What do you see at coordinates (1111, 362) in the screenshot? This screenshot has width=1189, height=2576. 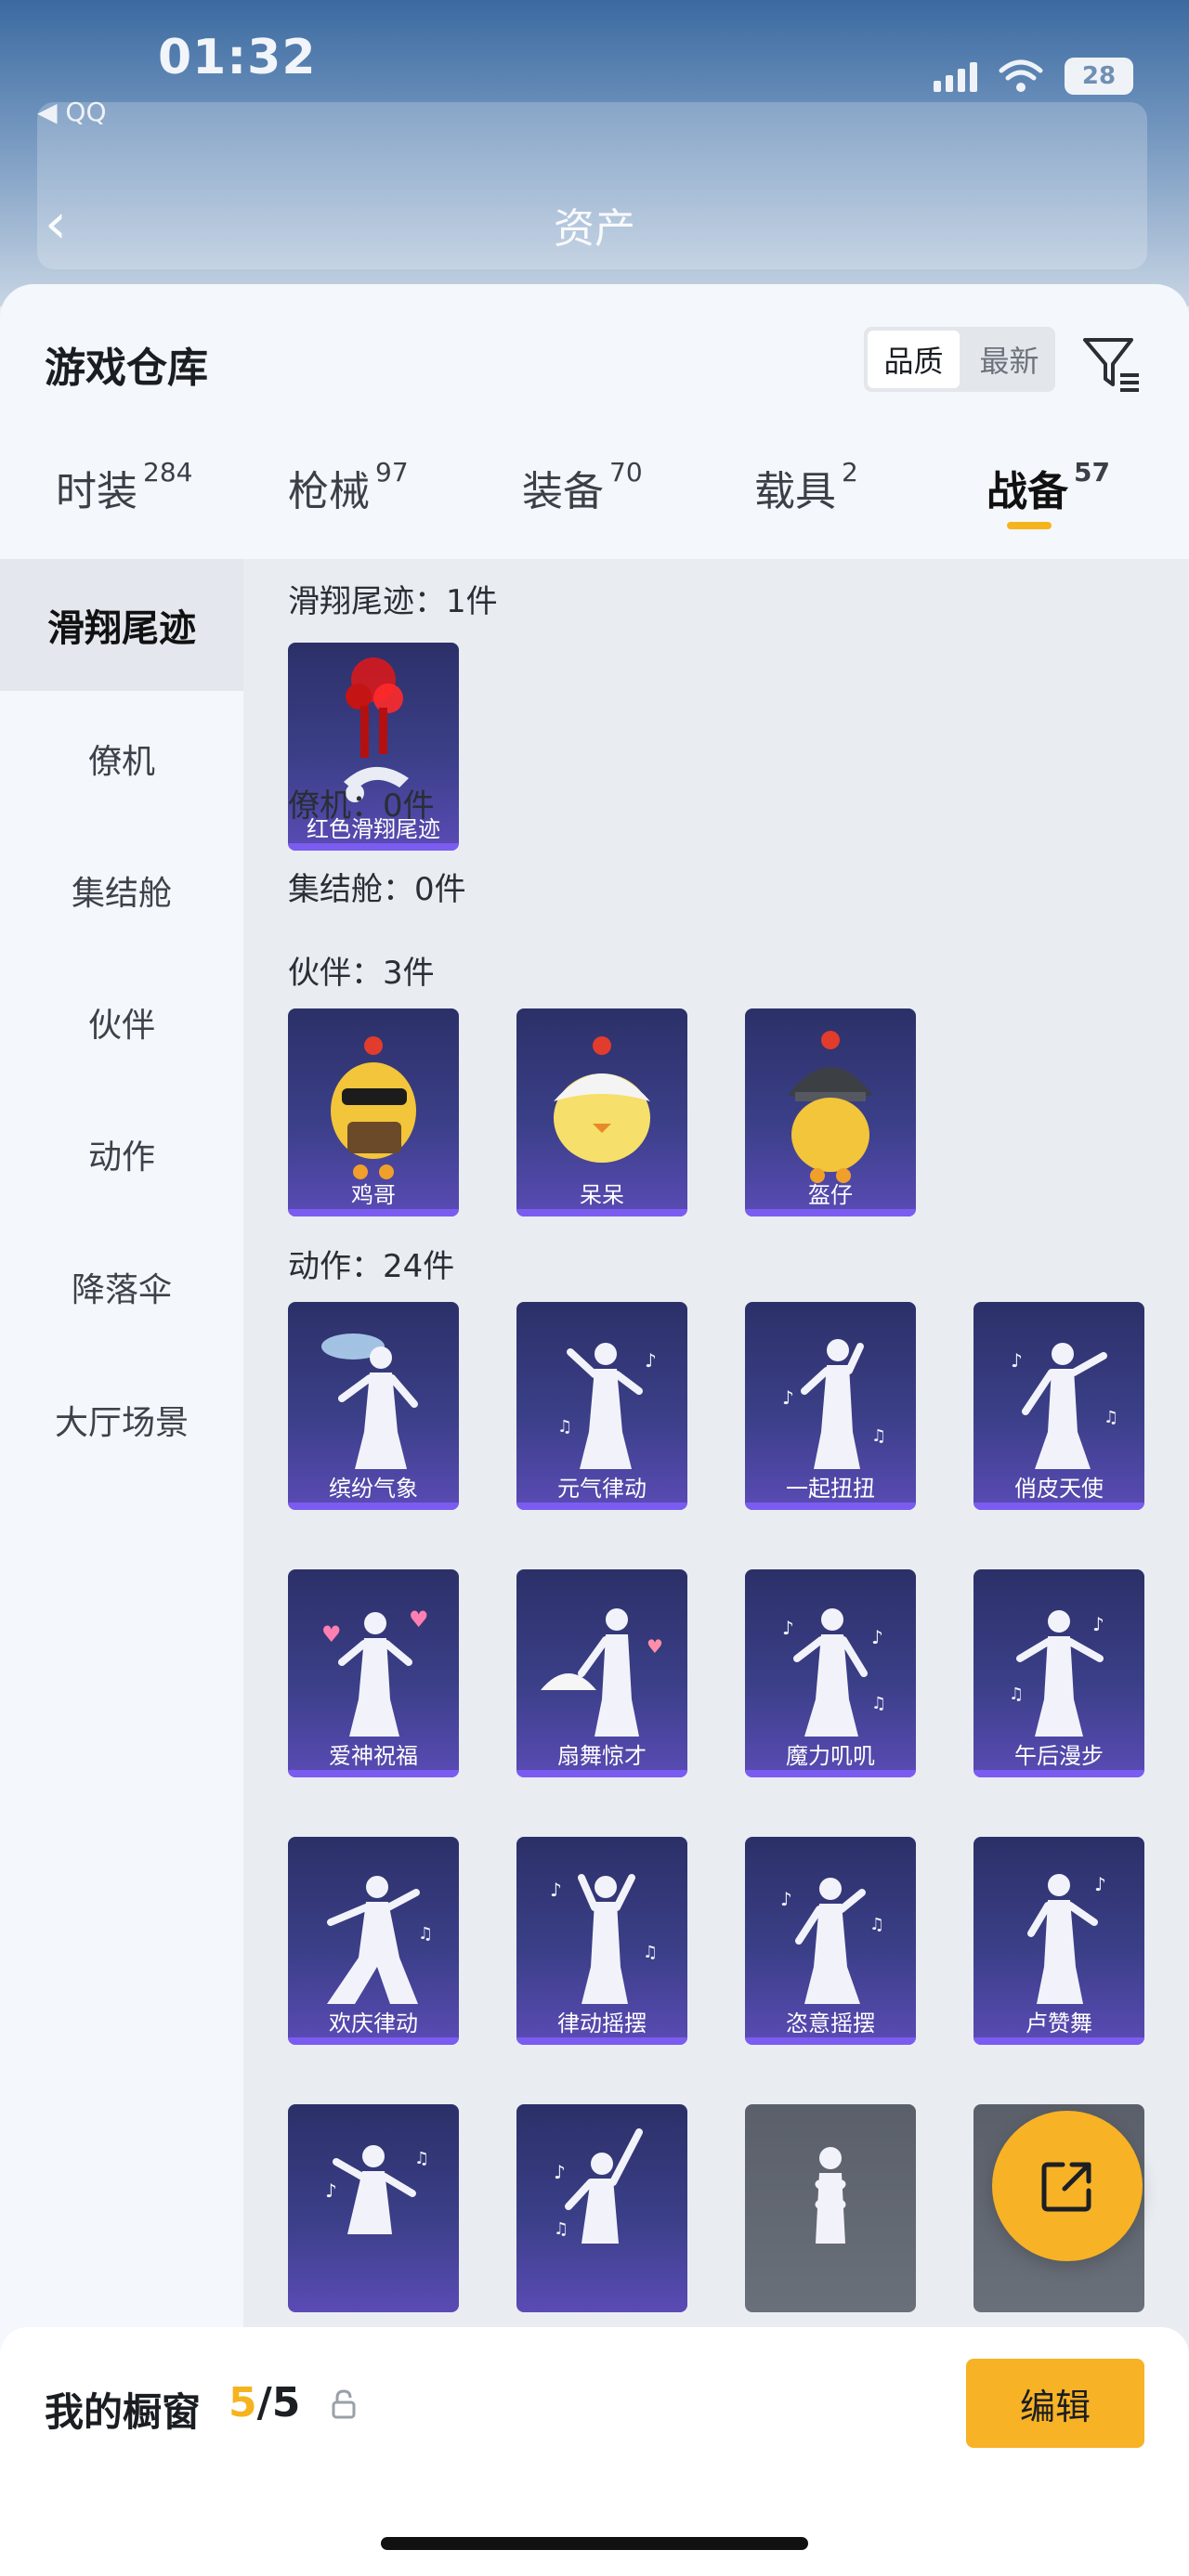 I see `filter-icon` at bounding box center [1111, 362].